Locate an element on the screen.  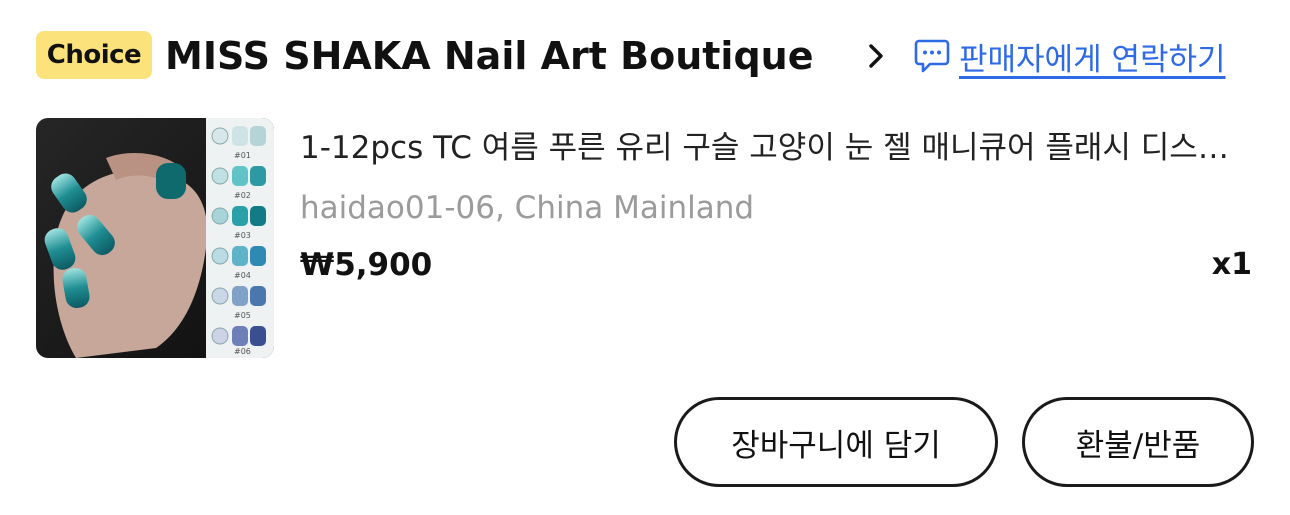
swatch-label: #01 is located at coordinates (242, 155).